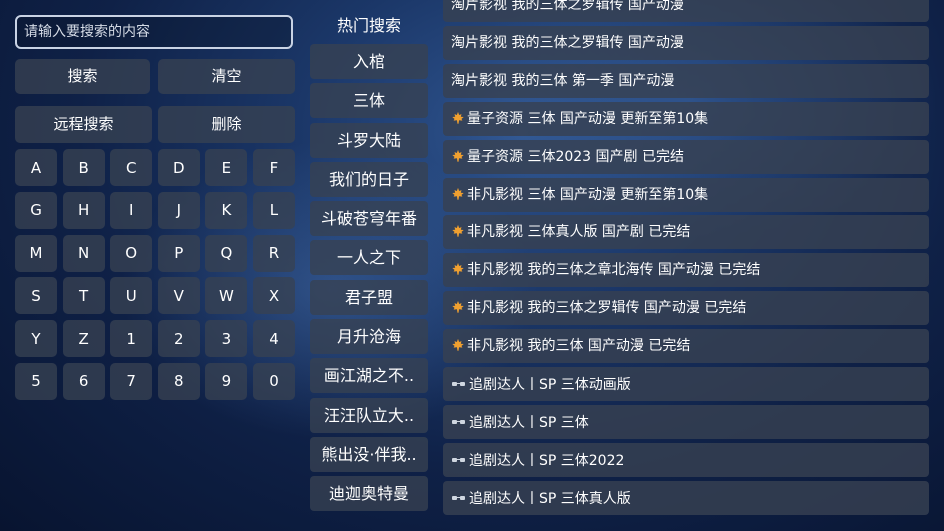 The height and width of the screenshot is (531, 944). I want to click on result-item: 非凡影视 我的三体之章北海传 国产动漫 已完结, so click(686, 270).